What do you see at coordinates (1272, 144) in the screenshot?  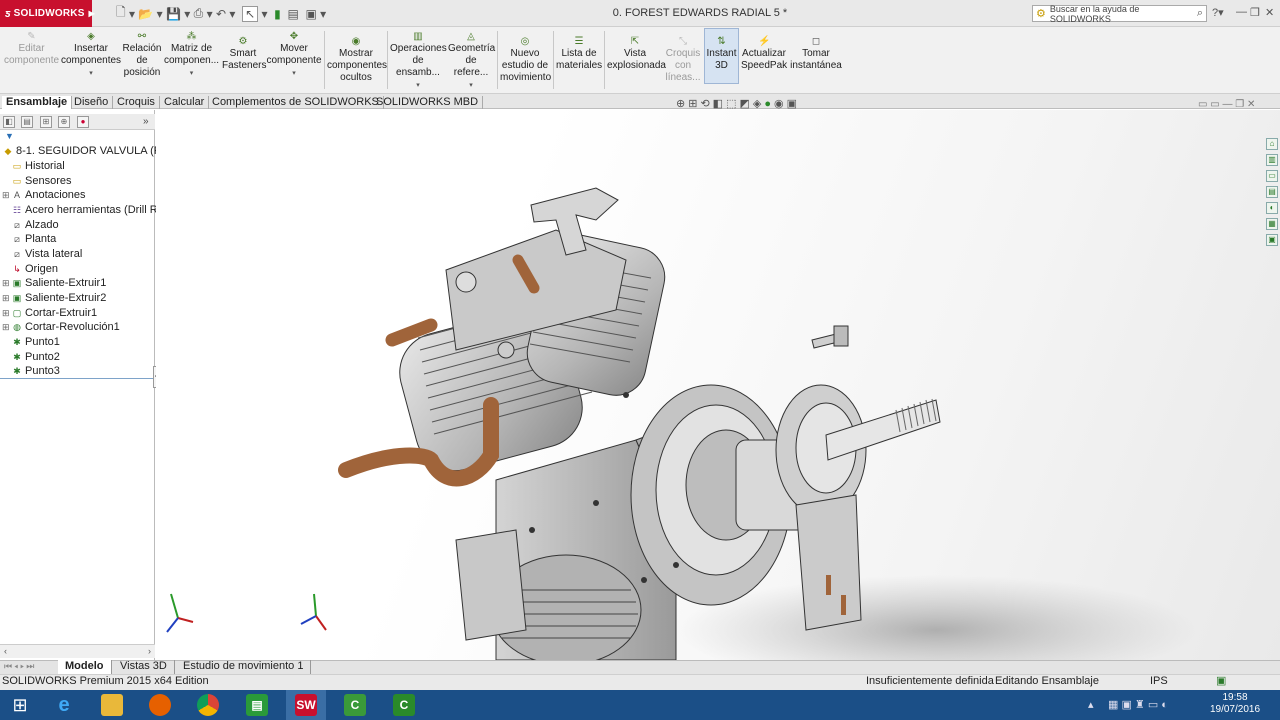 I see `resources-icon: ⌂` at bounding box center [1272, 144].